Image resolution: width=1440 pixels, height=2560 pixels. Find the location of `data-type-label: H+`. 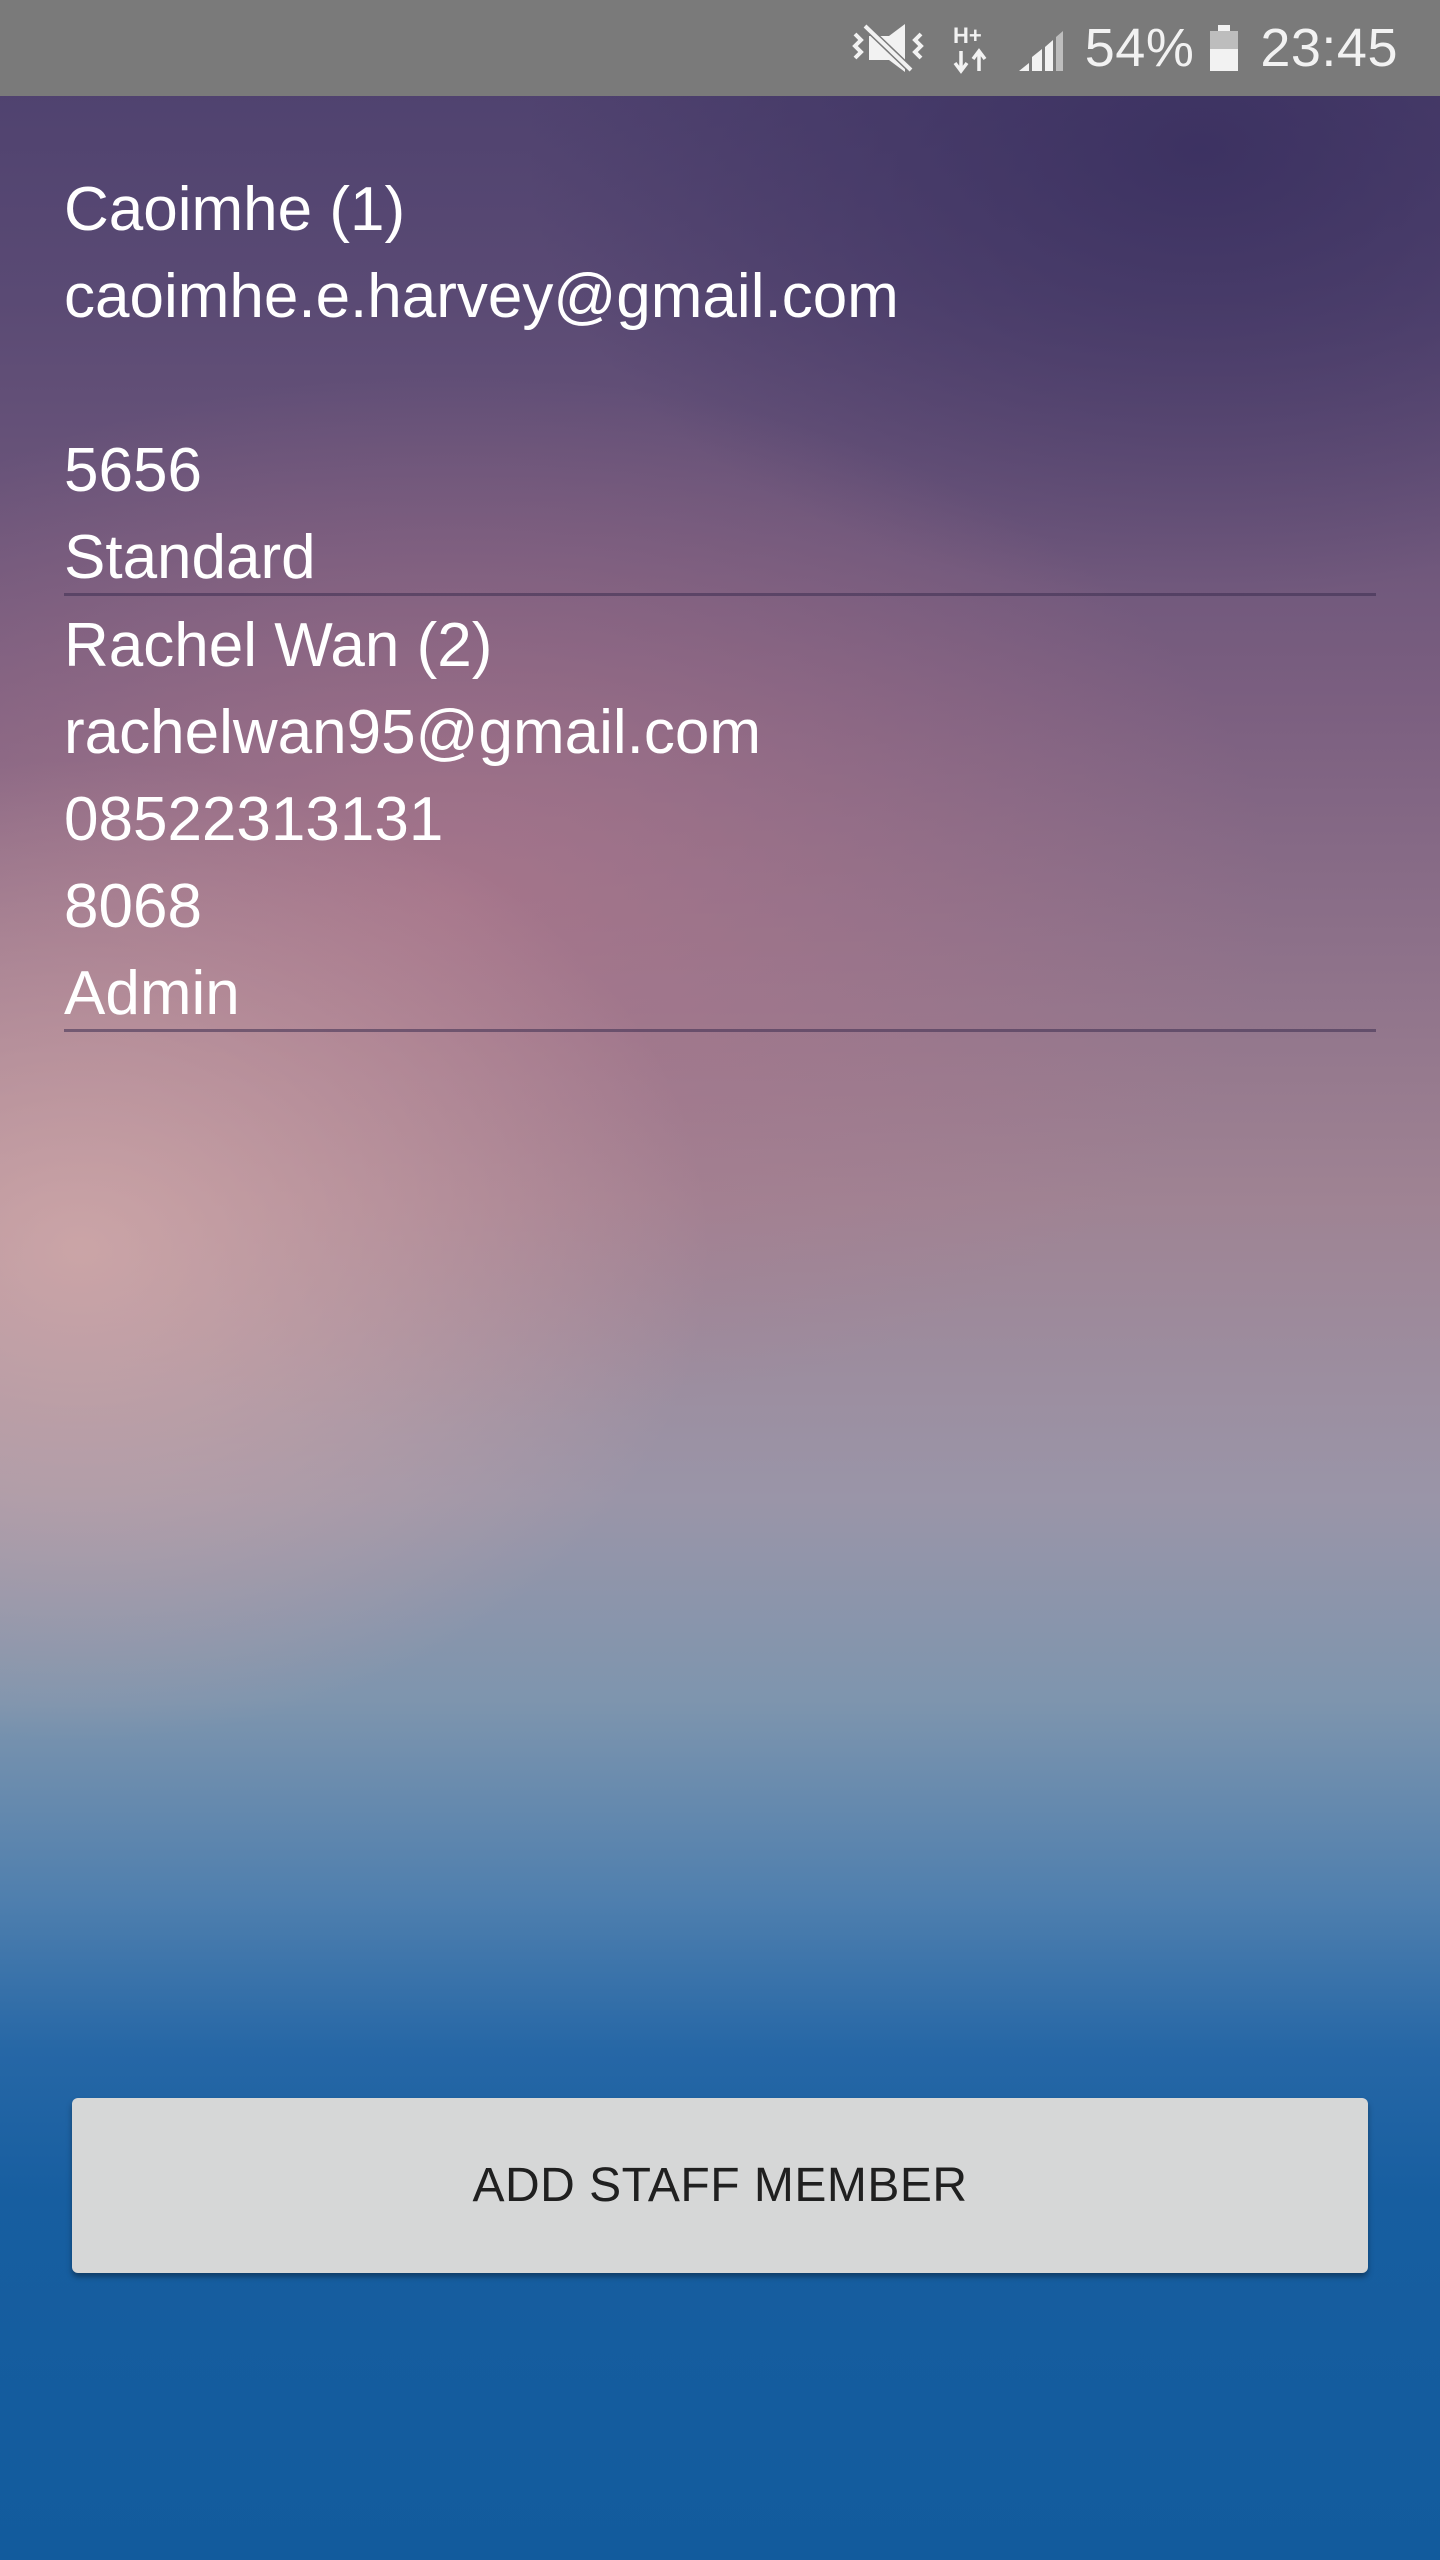

data-type-label: H+ is located at coordinates (967, 35).